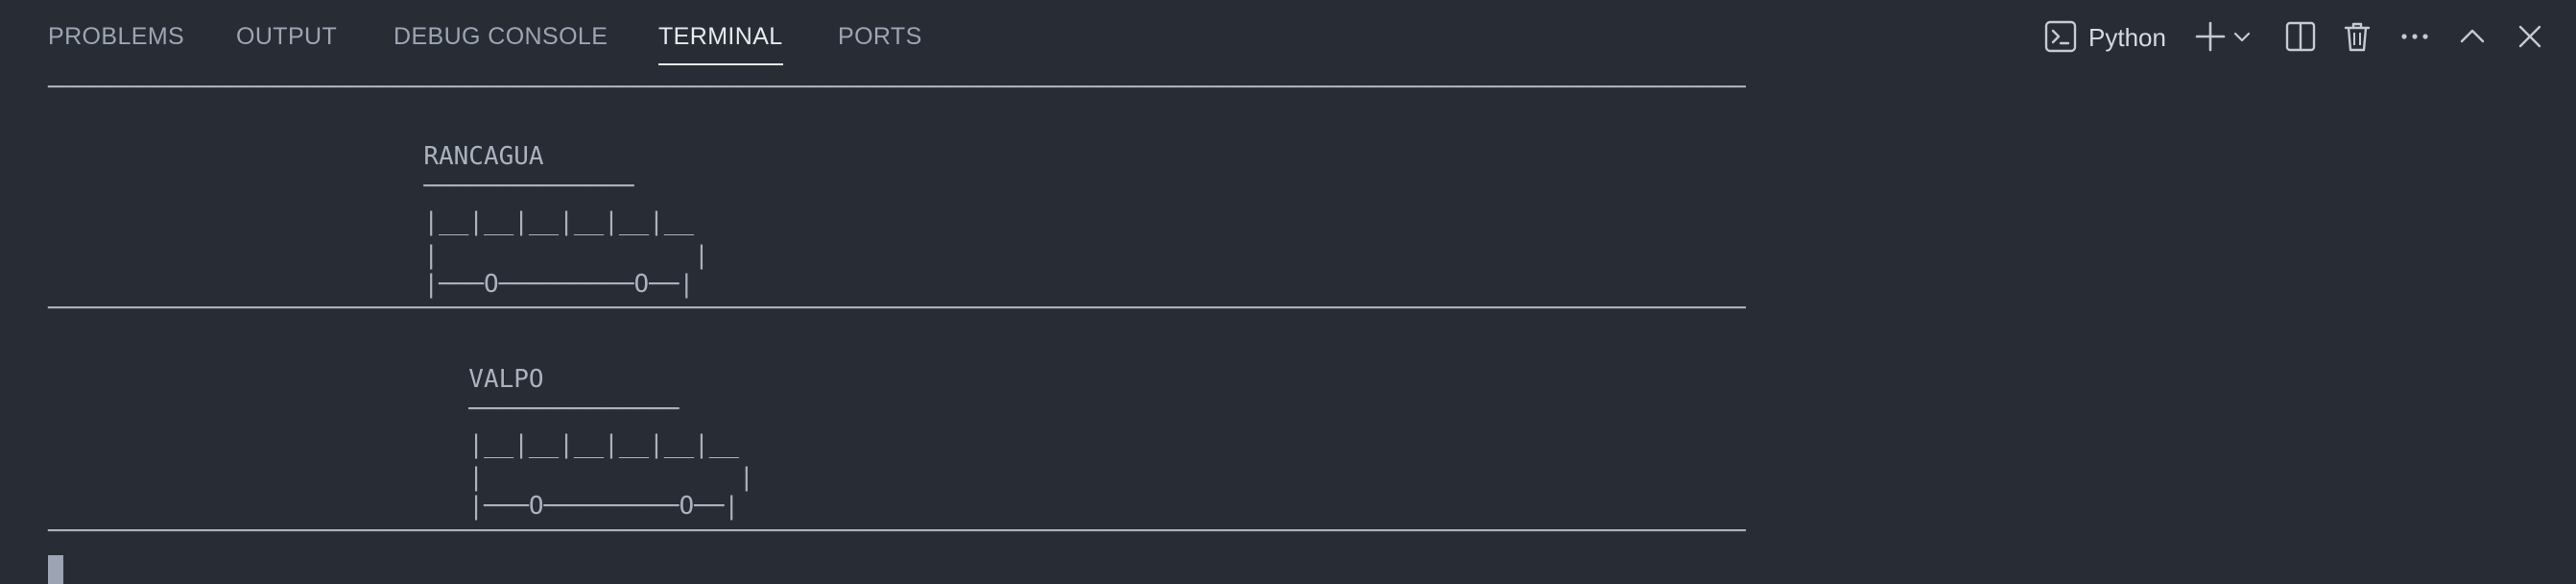 This screenshot has width=2576, height=584. What do you see at coordinates (720, 32) in the screenshot?
I see `tab-terminal: TERMINAL` at bounding box center [720, 32].